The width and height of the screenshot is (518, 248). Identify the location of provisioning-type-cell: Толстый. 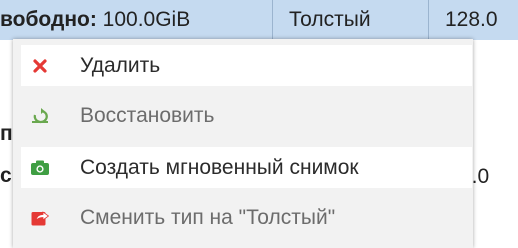
(330, 19).